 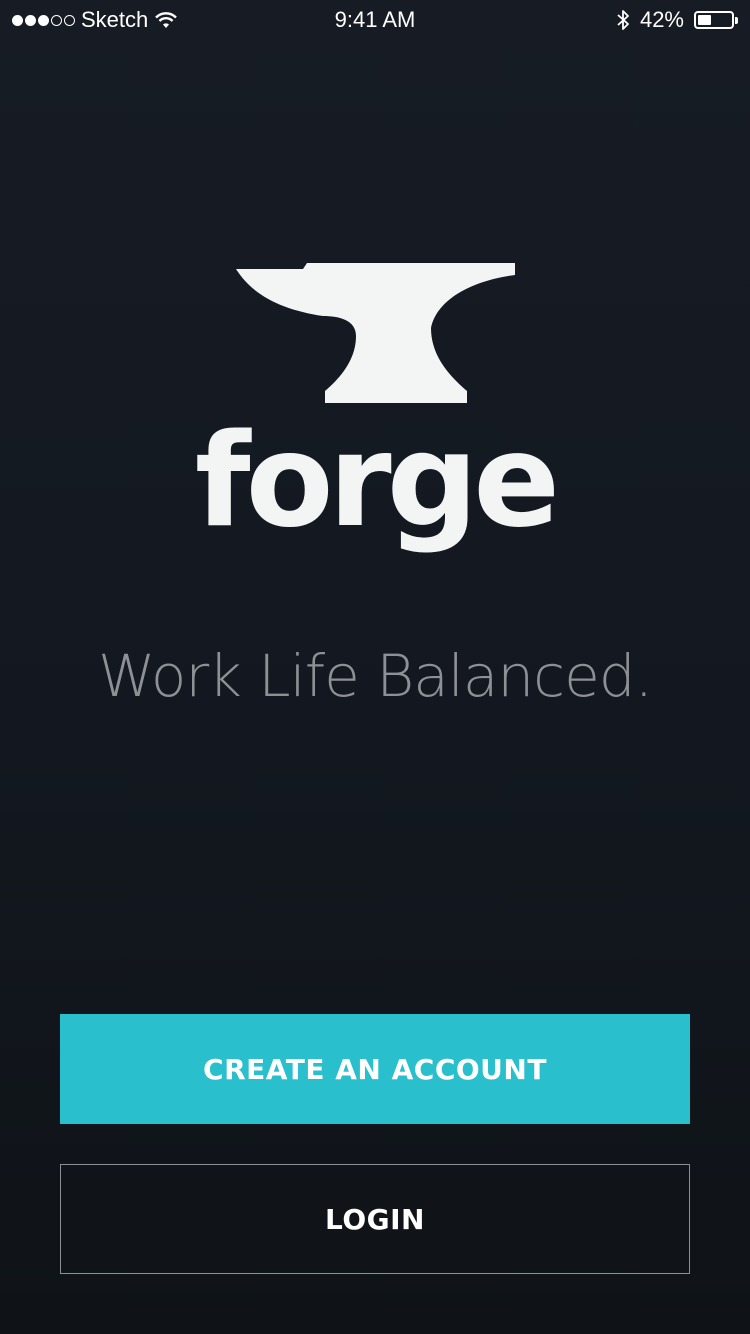 I want to click on create-account-button: CREATE AN ACCOUNT, so click(x=375, y=1069).